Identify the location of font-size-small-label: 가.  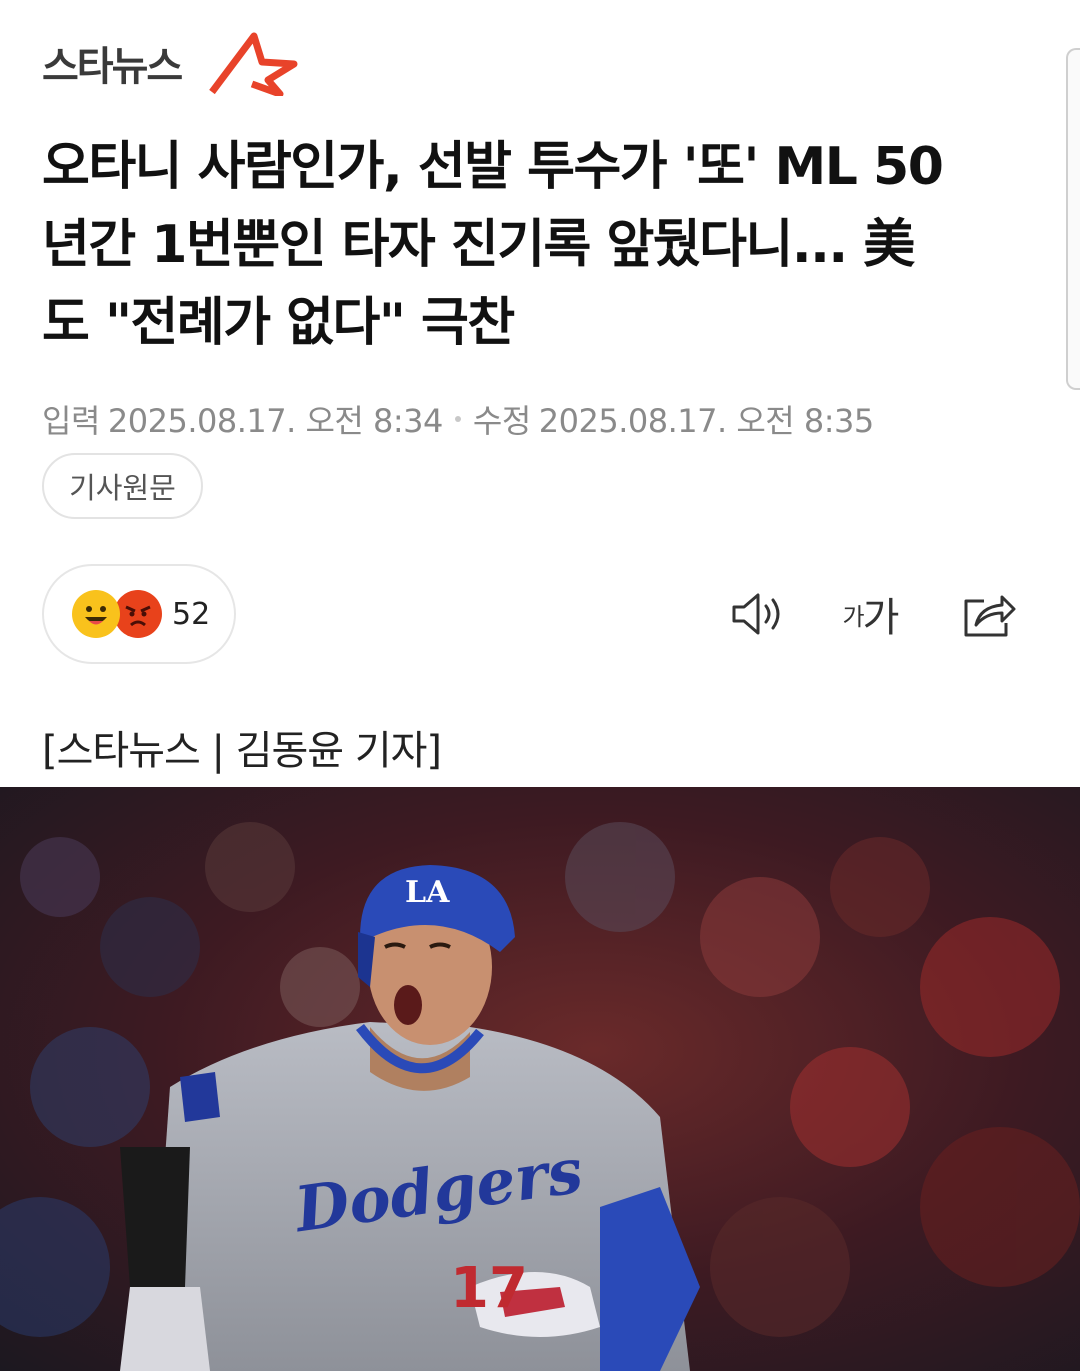
(853, 616).